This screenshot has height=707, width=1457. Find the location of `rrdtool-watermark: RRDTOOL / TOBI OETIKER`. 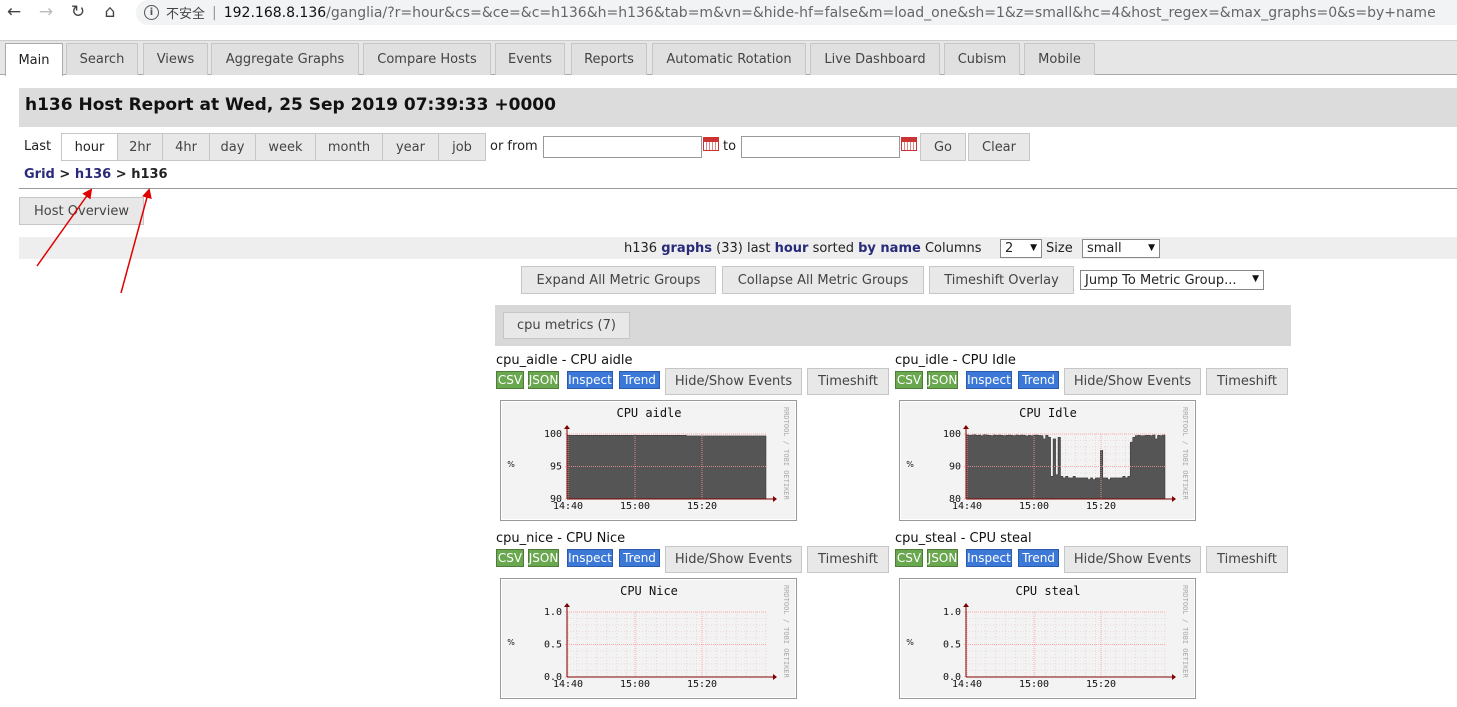

rrdtool-watermark: RRDTOOL / TOBI OETIKER is located at coordinates (786, 632).